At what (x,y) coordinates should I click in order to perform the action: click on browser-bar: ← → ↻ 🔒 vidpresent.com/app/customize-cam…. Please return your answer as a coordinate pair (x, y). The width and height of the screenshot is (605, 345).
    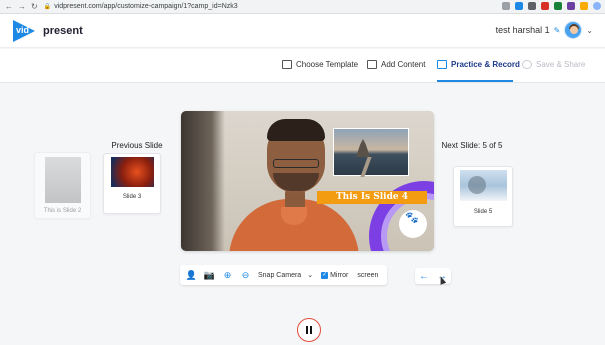
    Looking at the image, I should click on (302, 7).